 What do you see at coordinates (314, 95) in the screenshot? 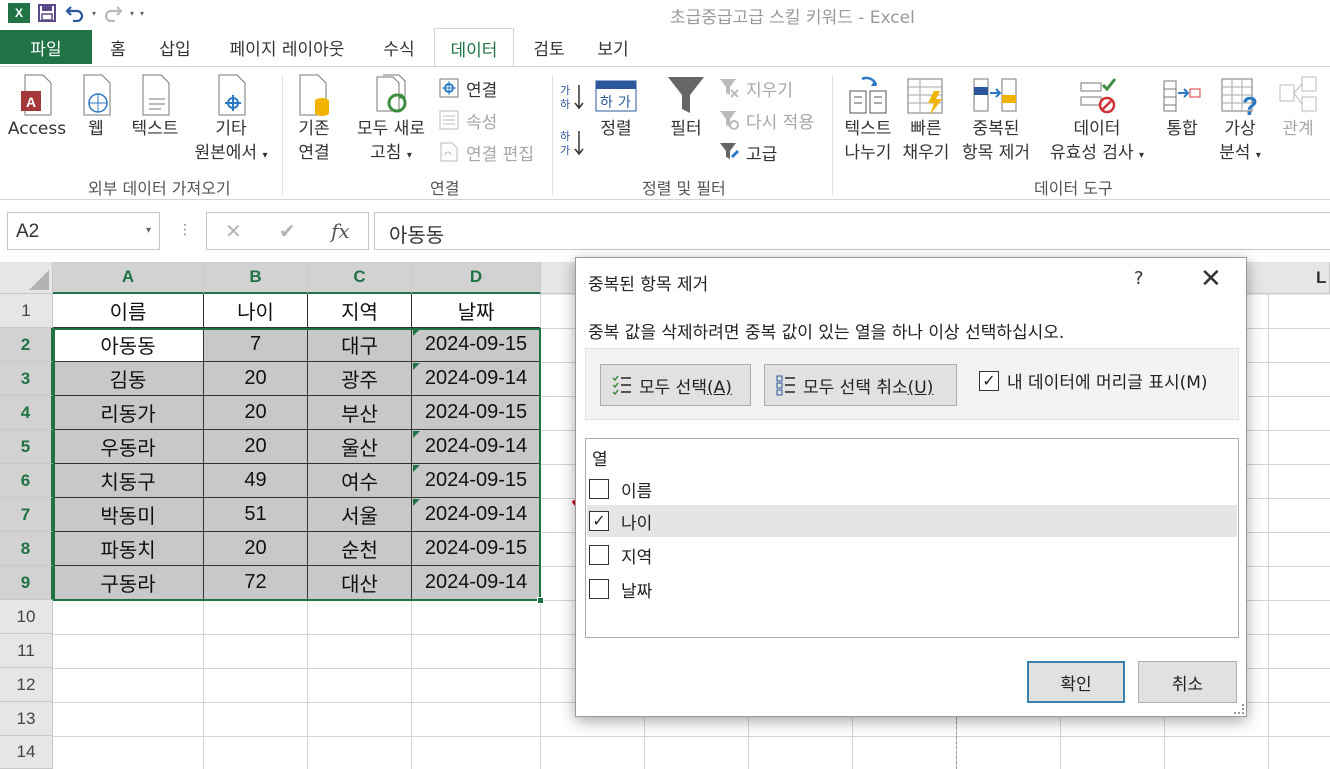
I see `existing-connections-icon` at bounding box center [314, 95].